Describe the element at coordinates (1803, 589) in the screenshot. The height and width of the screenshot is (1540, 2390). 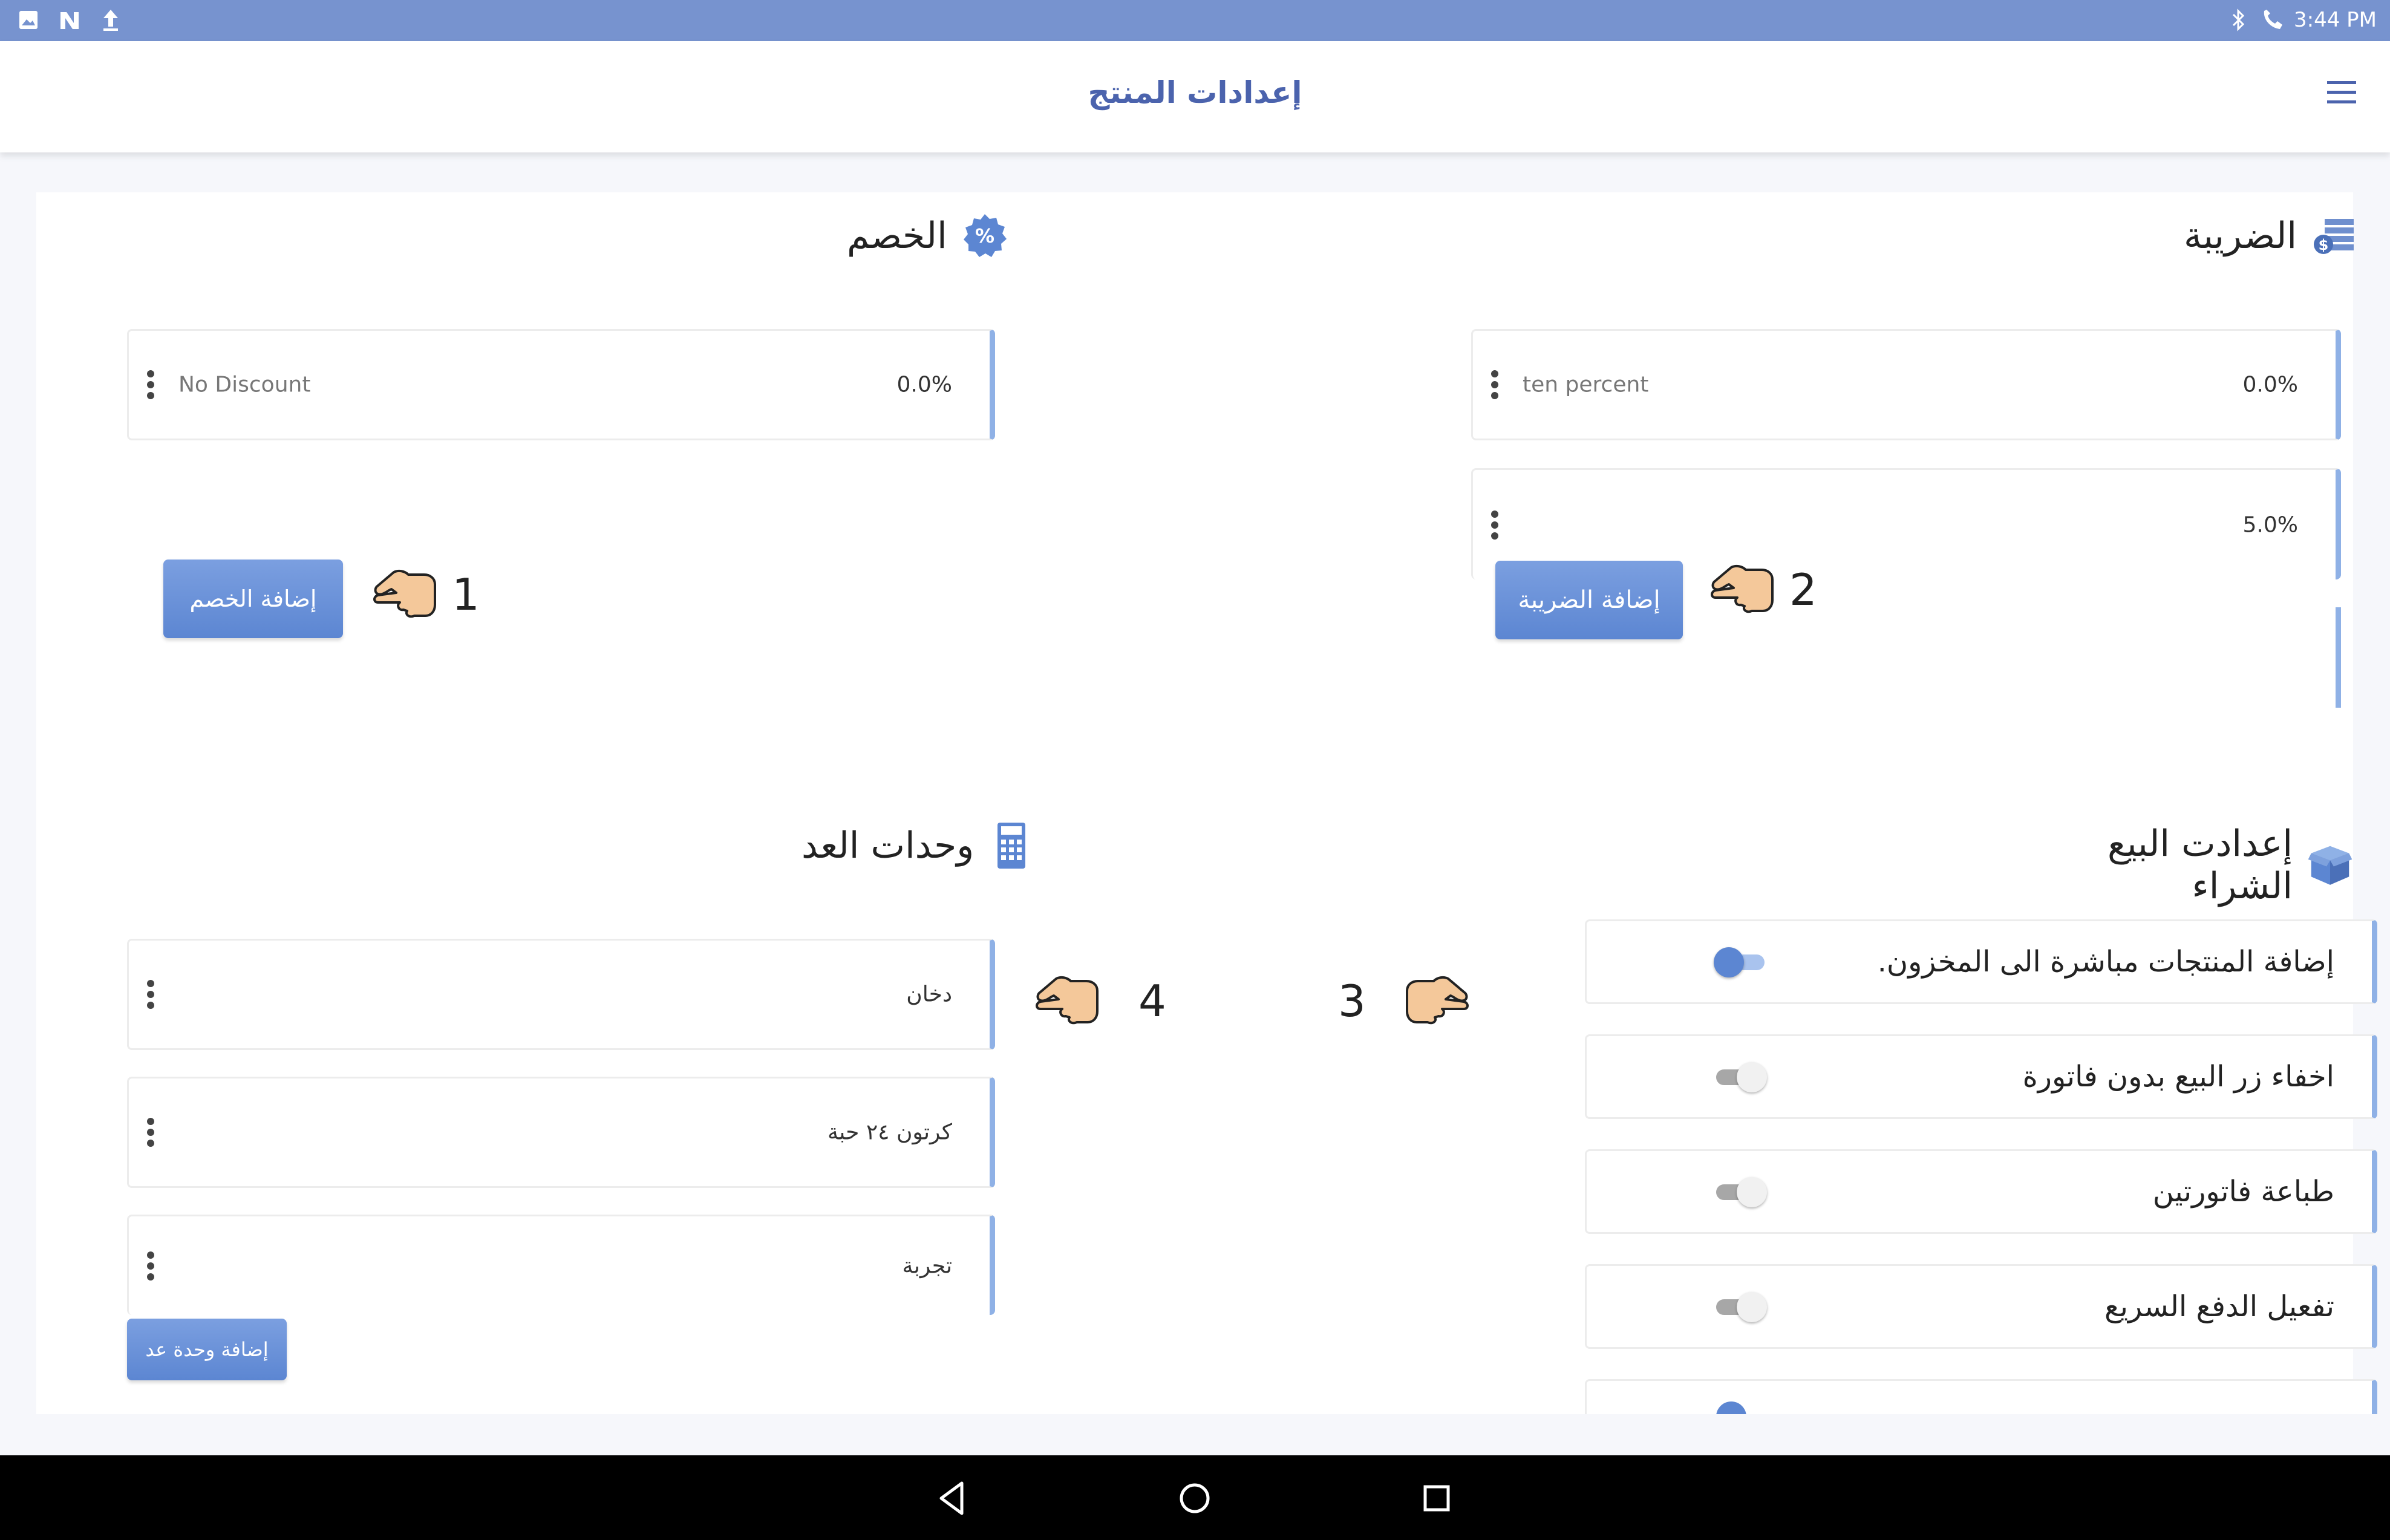
I see `hint-number: 2` at that location.